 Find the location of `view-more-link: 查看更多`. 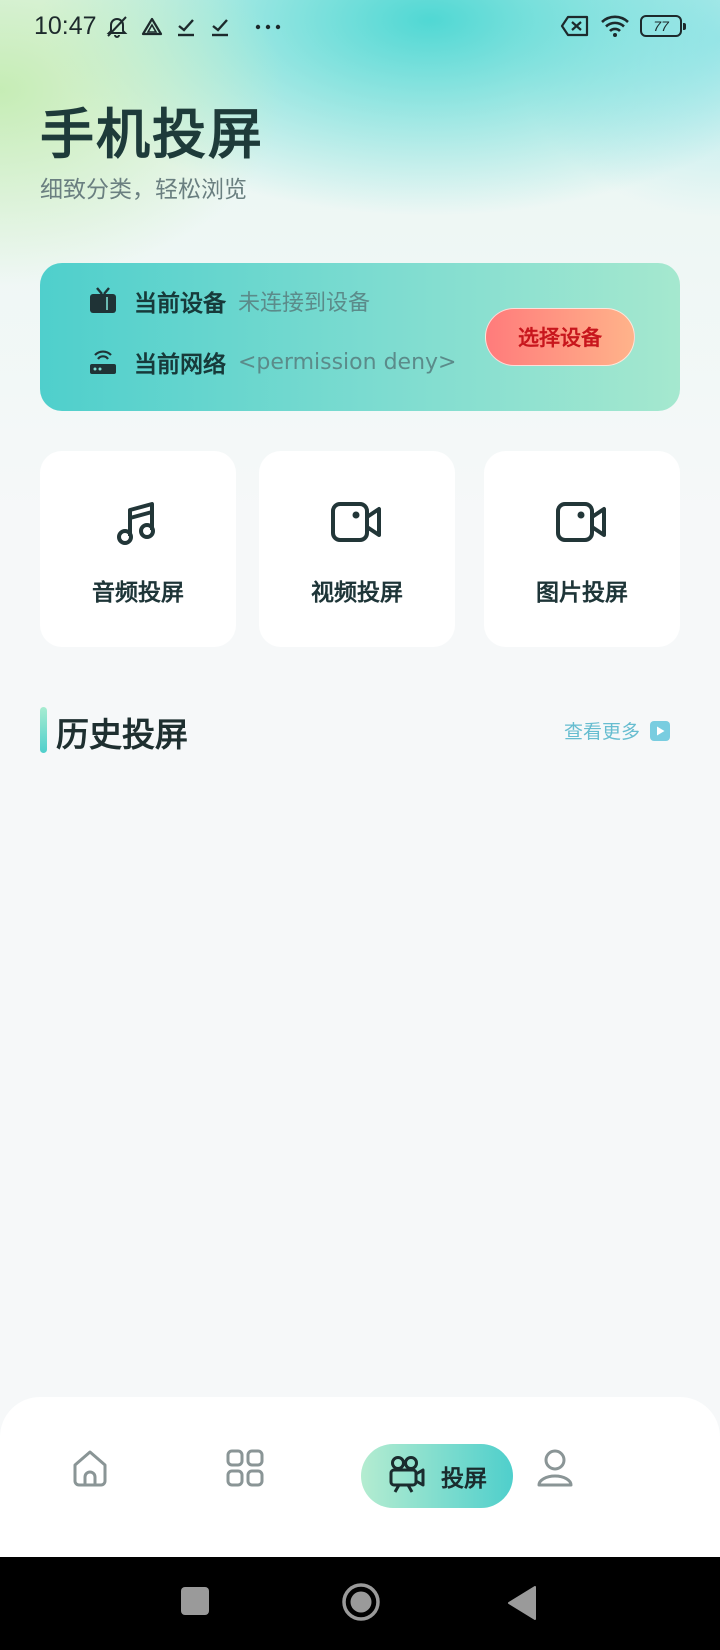

view-more-link: 查看更多 is located at coordinates (617, 730).